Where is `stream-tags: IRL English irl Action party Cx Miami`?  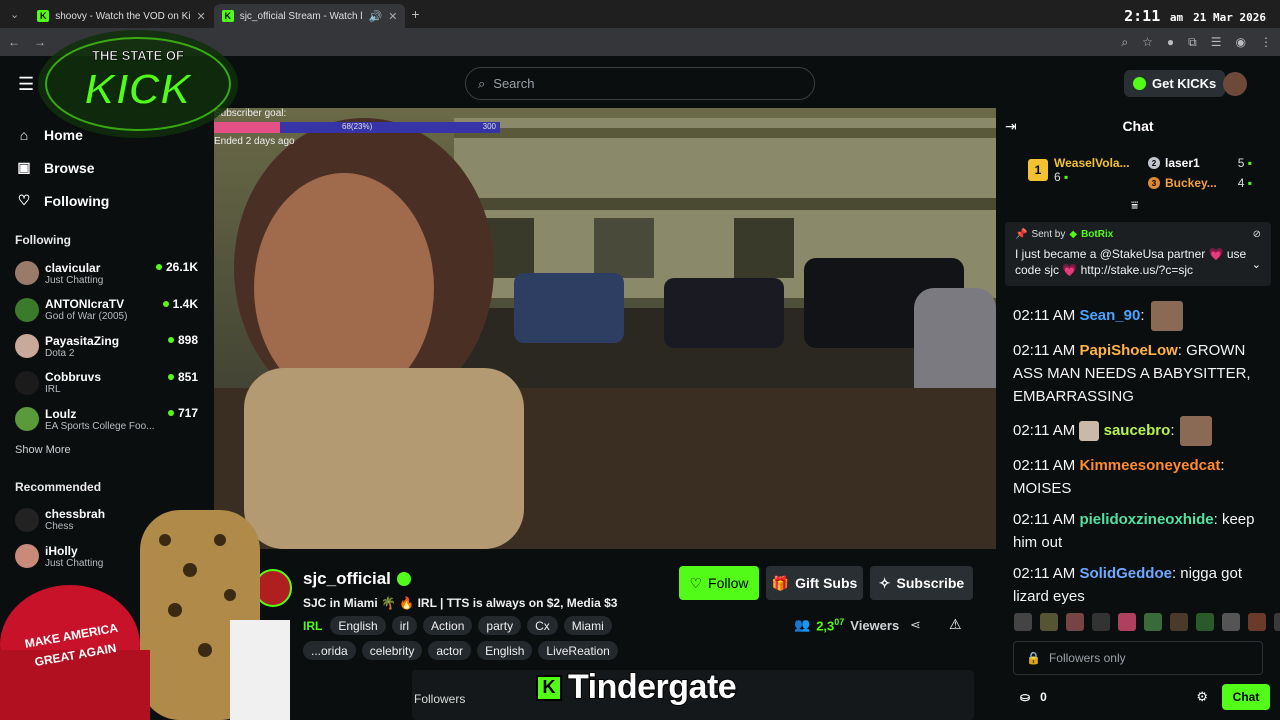
stream-tags: IRL English irl Action party Cx Miami is located at coordinates (457, 625).